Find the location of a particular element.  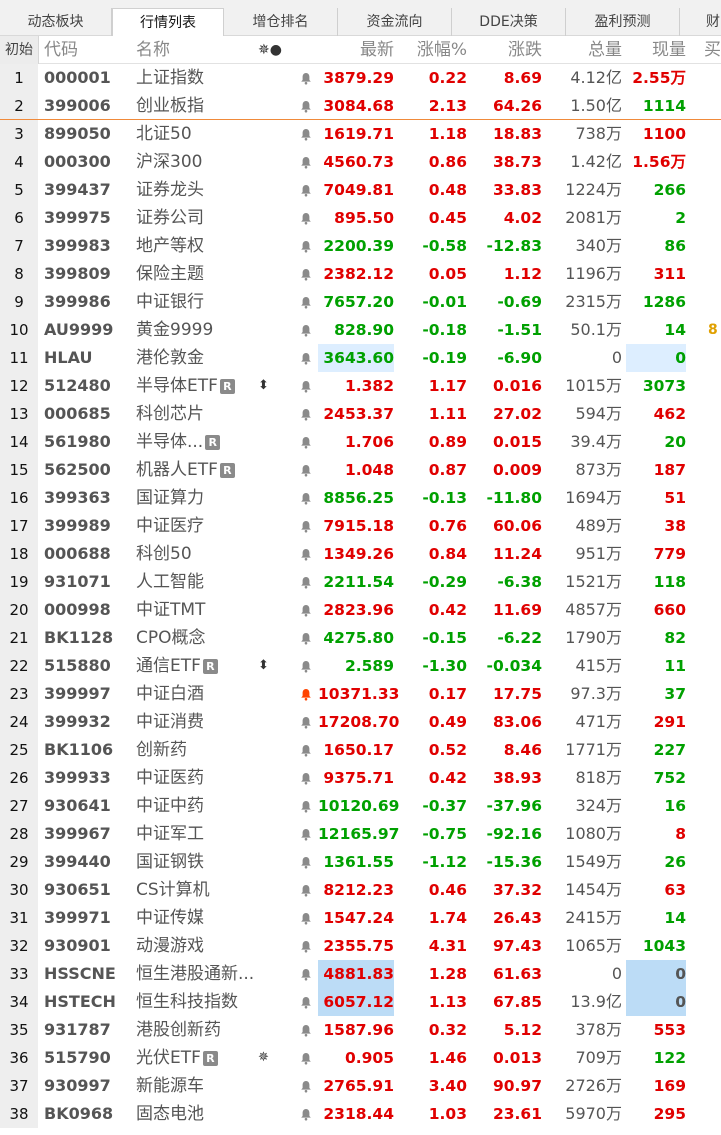

table-row: 28 399967 中证军工 12165.97 -0.75 -92.16 1080万 8 is located at coordinates (360, 834).